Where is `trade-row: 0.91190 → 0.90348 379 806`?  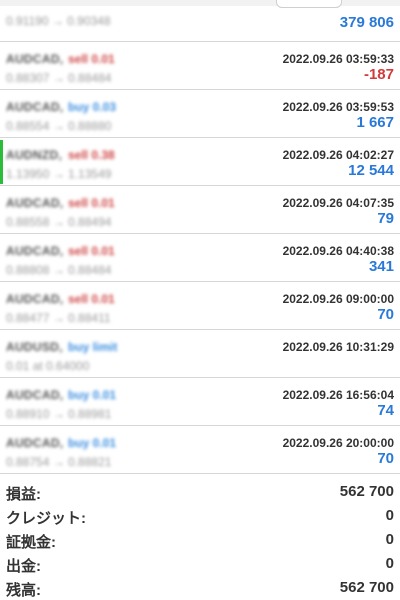 trade-row: 0.91190 → 0.90348 379 806 is located at coordinates (200, 21).